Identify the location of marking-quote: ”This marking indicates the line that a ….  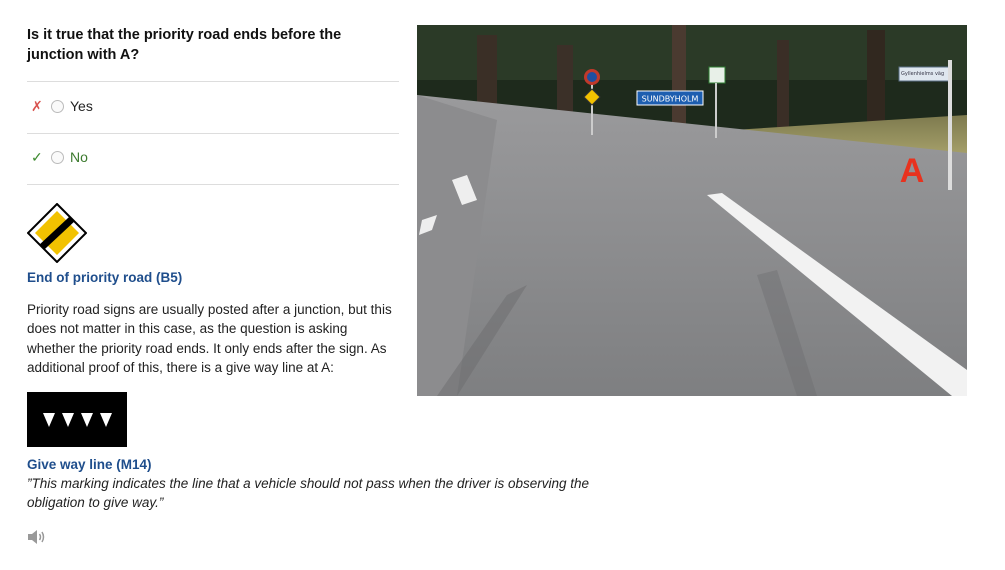
(308, 493).